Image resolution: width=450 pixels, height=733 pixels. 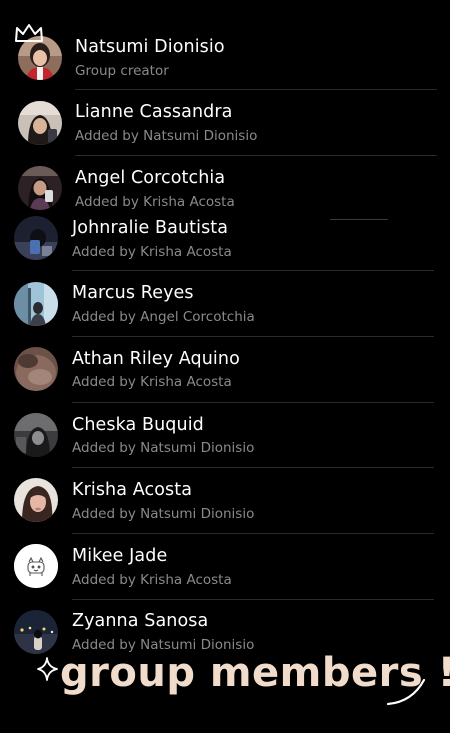 I want to click on member-added-by: Added by Angel Corcotchia, so click(x=163, y=317).